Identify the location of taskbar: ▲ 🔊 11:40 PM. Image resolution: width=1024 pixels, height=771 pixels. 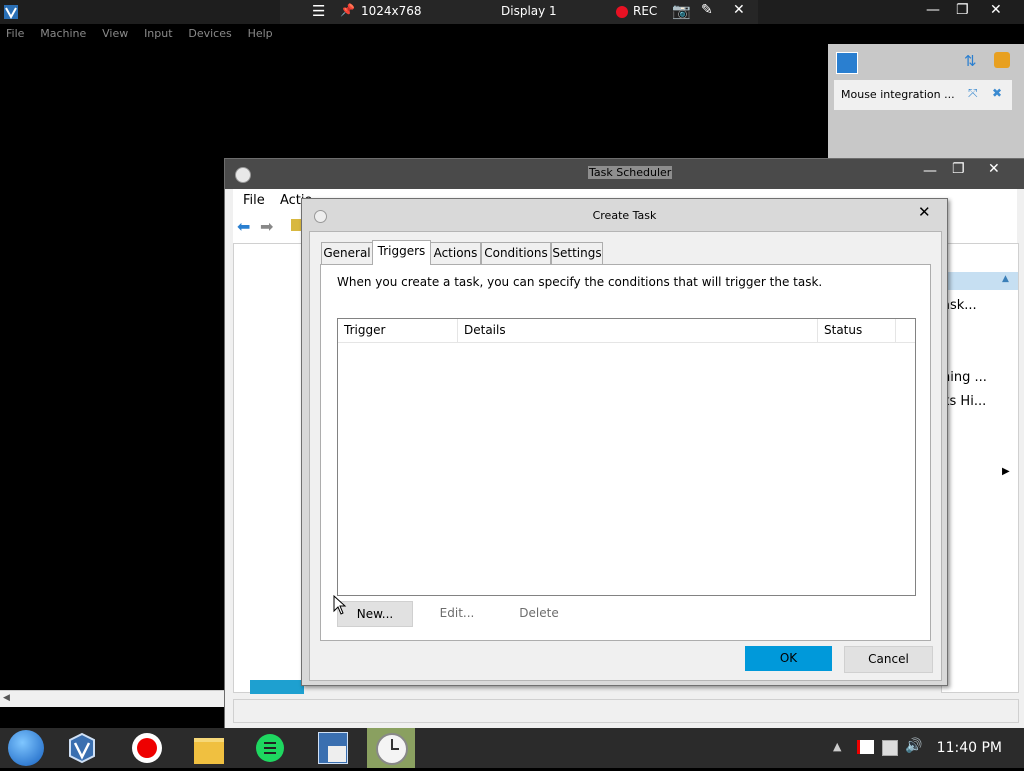
(512, 748).